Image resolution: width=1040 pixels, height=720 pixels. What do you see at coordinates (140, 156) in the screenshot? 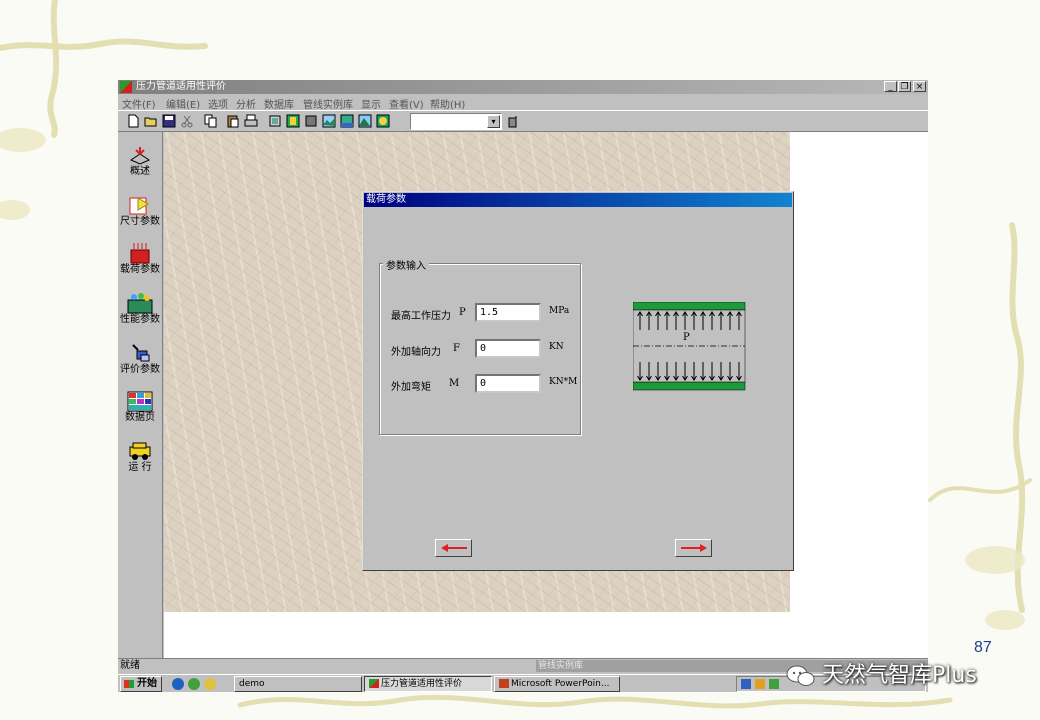
I see `overview-icon` at bounding box center [140, 156].